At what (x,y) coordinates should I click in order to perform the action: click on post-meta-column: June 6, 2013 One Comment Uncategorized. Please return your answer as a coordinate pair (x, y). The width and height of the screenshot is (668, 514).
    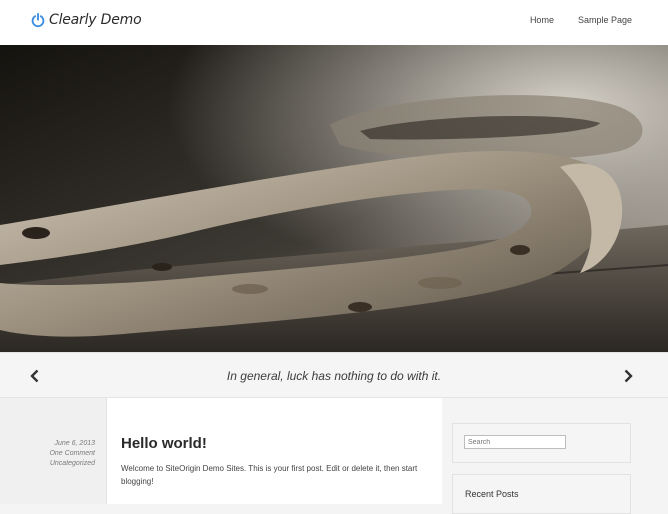
    Looking at the image, I should click on (53, 451).